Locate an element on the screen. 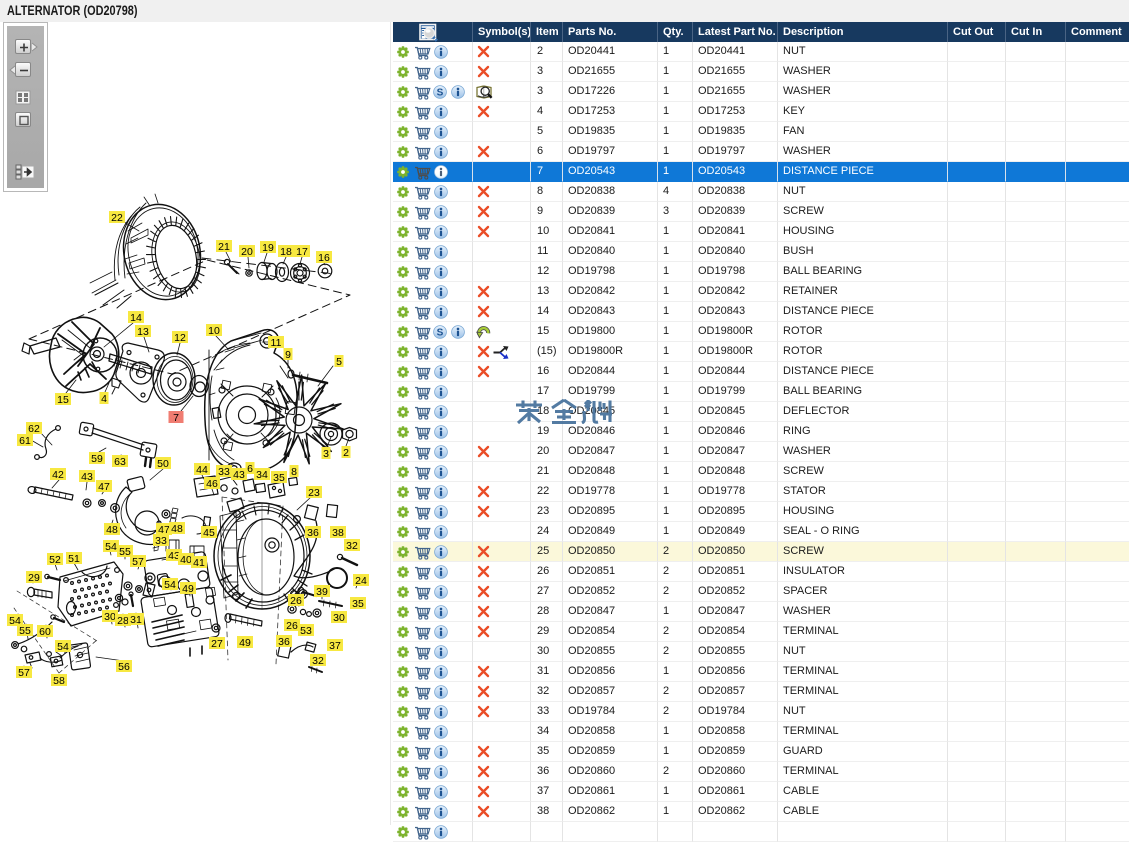 The height and width of the screenshot is (842, 1129). svg-text: 24 is located at coordinates (361, 581).